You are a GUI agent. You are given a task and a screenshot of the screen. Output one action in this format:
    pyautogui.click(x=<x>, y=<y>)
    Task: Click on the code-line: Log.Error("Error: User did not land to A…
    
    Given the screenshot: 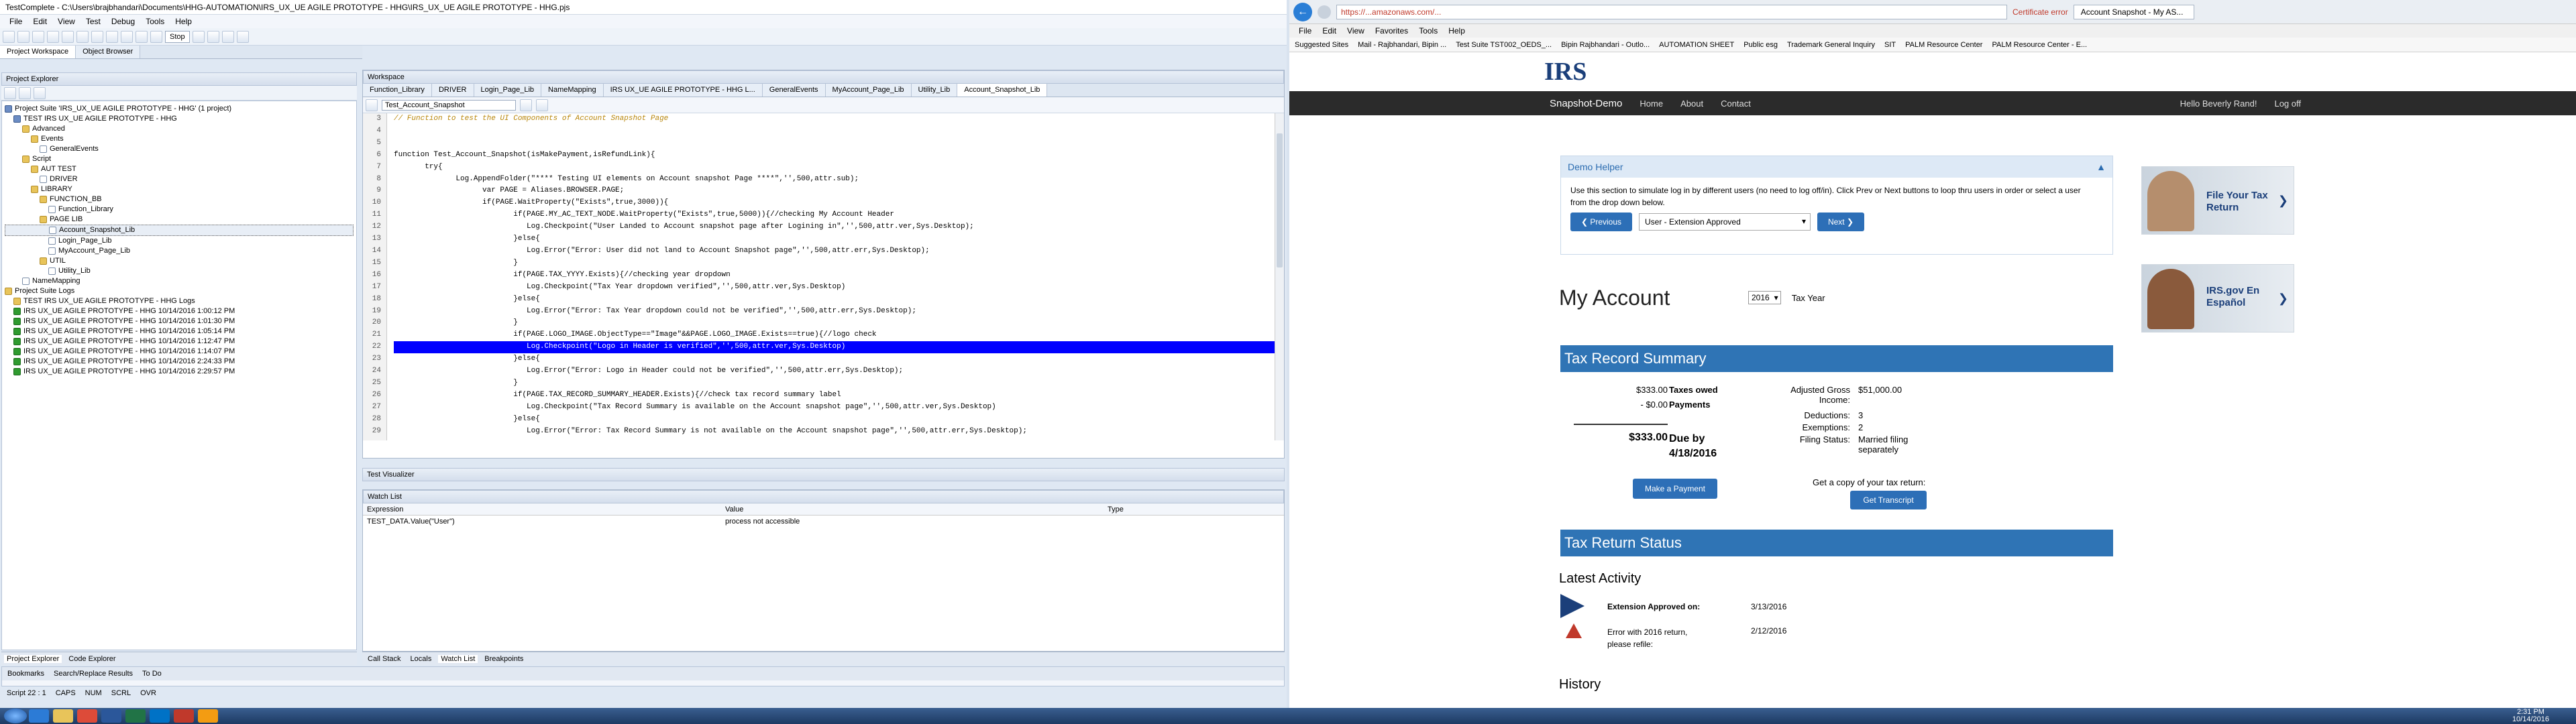 What is the action you would take?
    pyautogui.click(x=834, y=251)
    